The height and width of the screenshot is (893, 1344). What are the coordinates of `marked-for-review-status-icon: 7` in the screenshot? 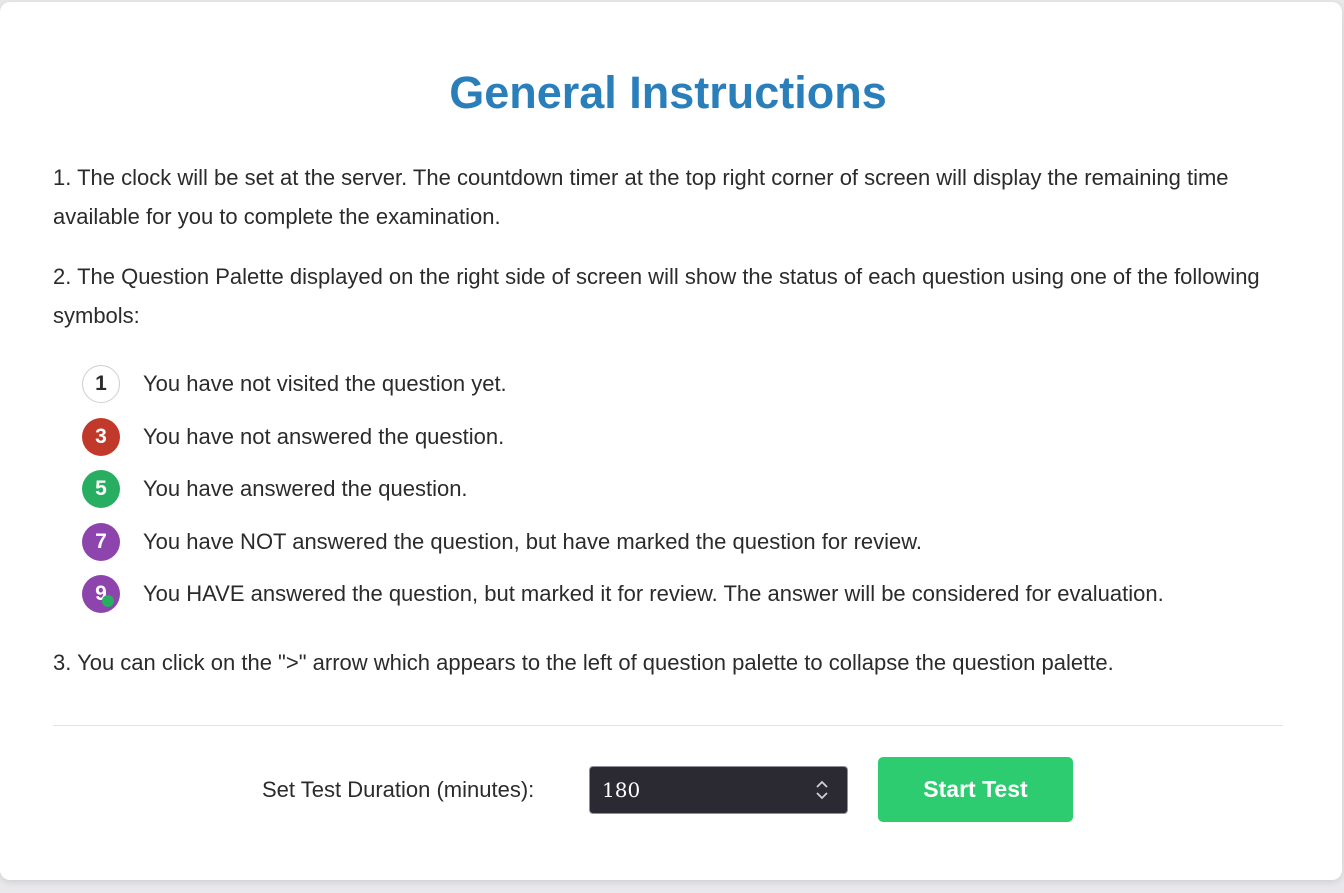 It's located at (101, 541).